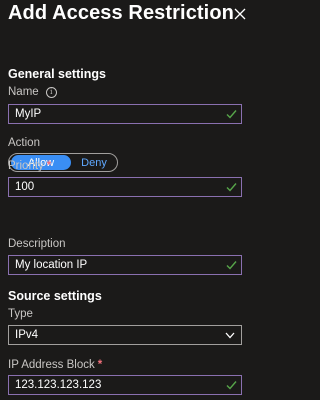  Describe the element at coordinates (51, 92) in the screenshot. I see `info-icon: i` at that location.